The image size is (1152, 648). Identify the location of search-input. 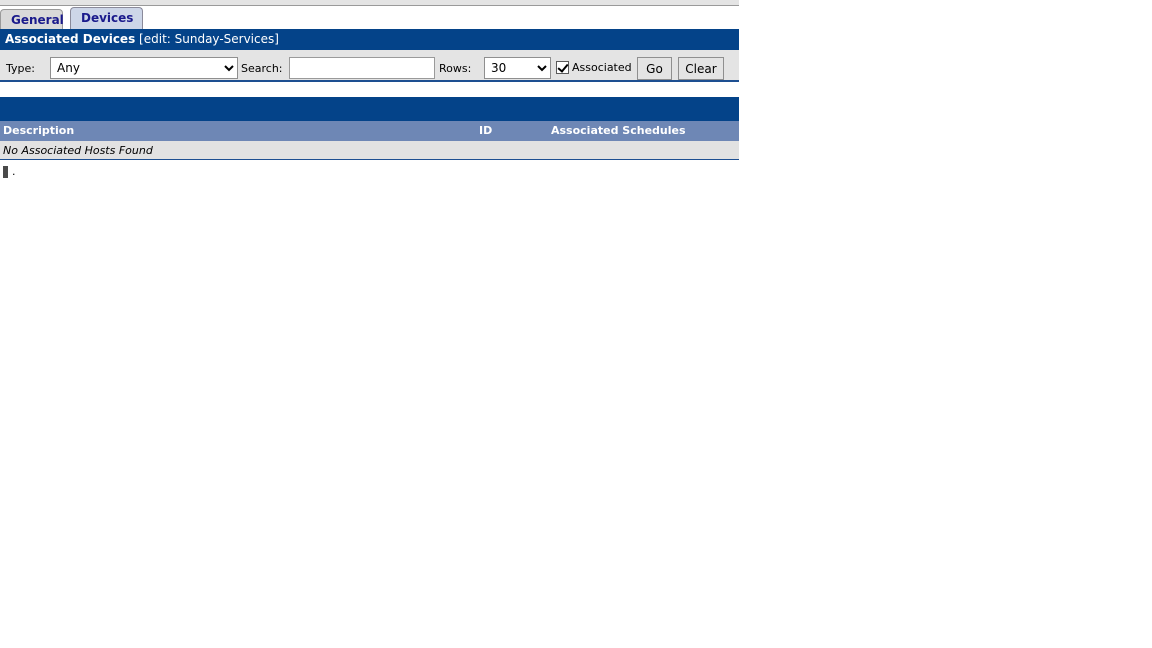
(362, 68).